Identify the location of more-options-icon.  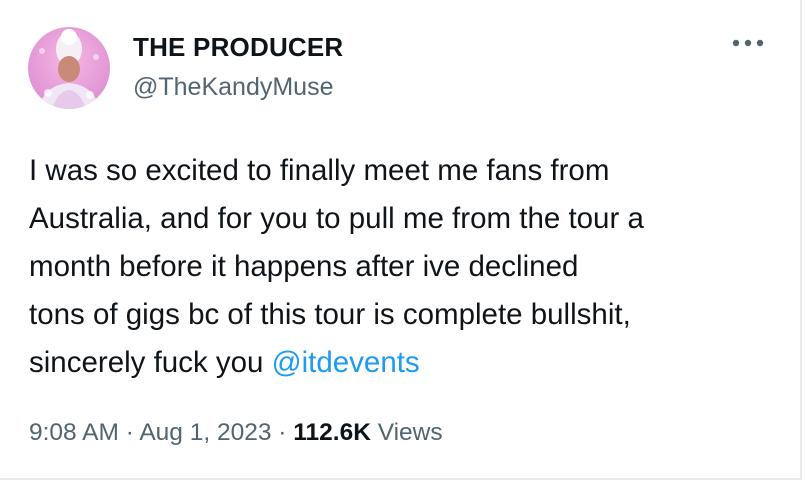
(748, 43).